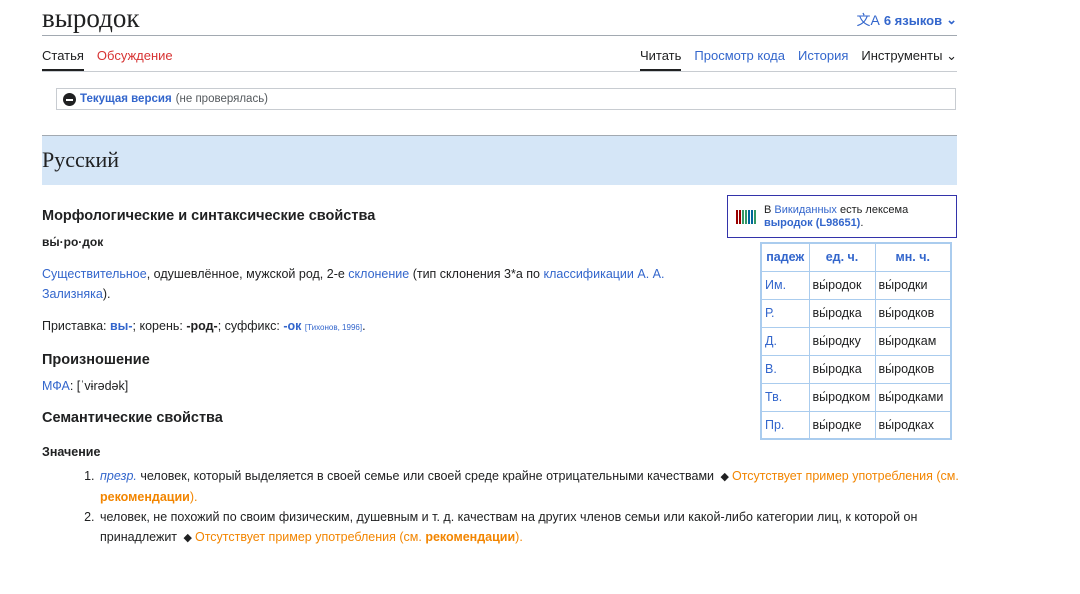 The image size is (1080, 594). I want to click on desc-text: (тип склонения 3*a по, so click(476, 274).